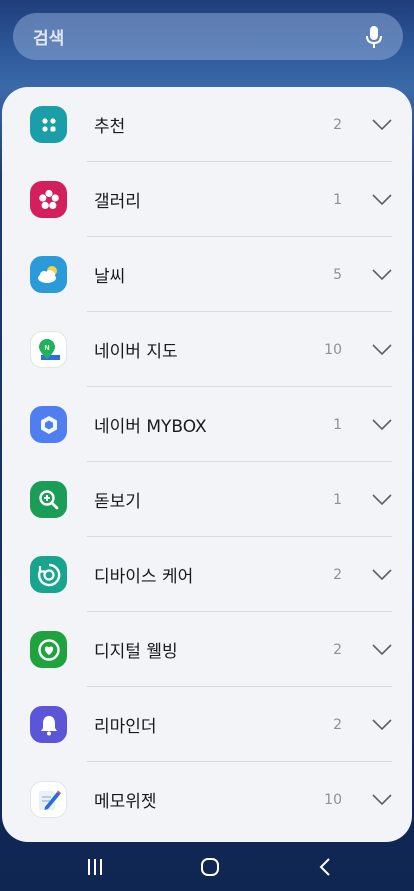  I want to click on mybox-icon, so click(48, 424).